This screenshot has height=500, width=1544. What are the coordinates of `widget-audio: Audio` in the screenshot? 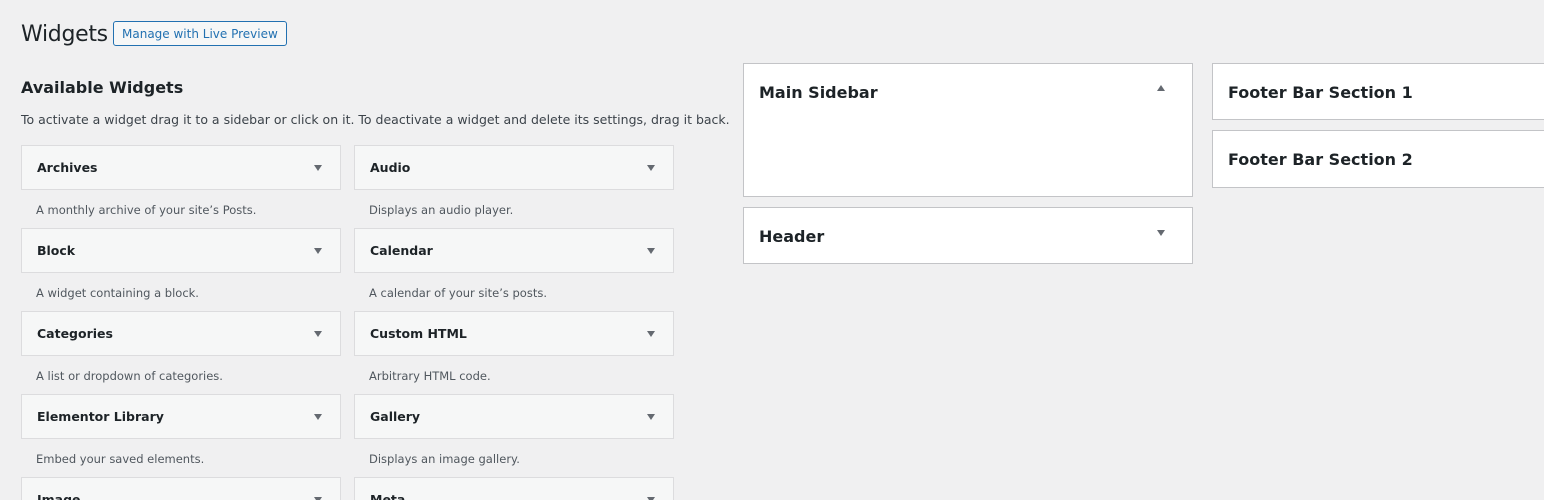 It's located at (514, 167).